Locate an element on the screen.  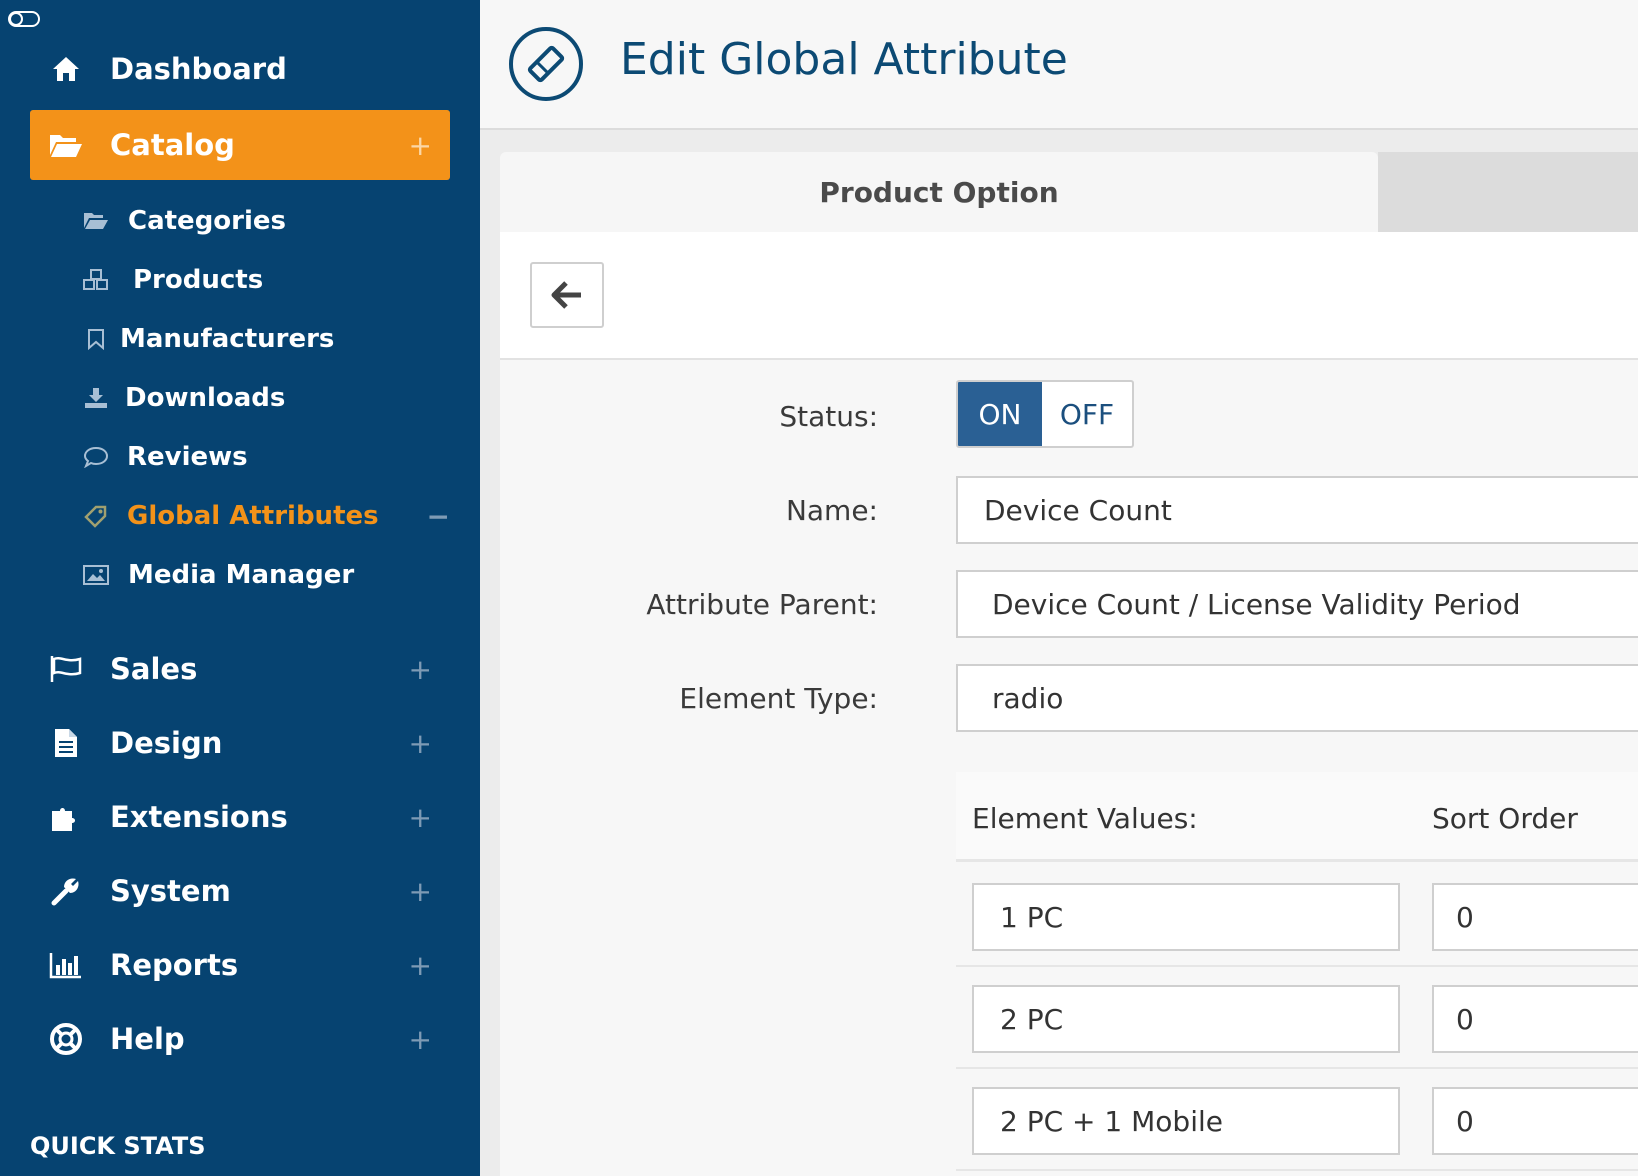
page-header: Edit Global Attribute is located at coordinates (1059, 65).